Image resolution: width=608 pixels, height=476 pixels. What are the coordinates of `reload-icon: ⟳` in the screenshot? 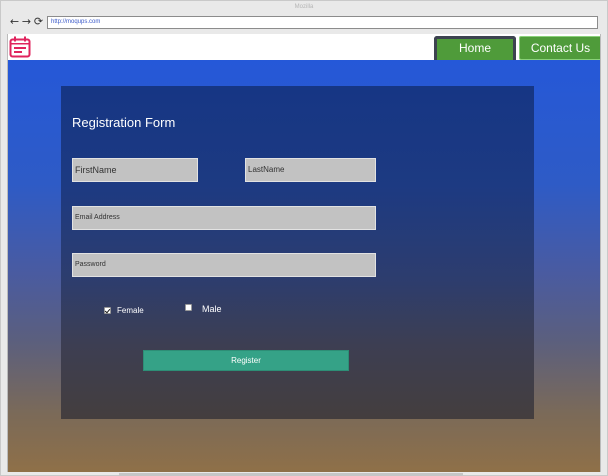 It's located at (38, 22).